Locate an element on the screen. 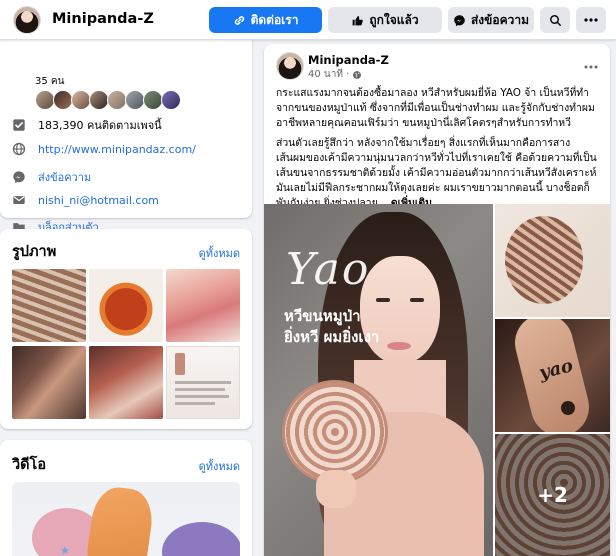 The width and height of the screenshot is (616, 556). email-icon is located at coordinates (19, 200).